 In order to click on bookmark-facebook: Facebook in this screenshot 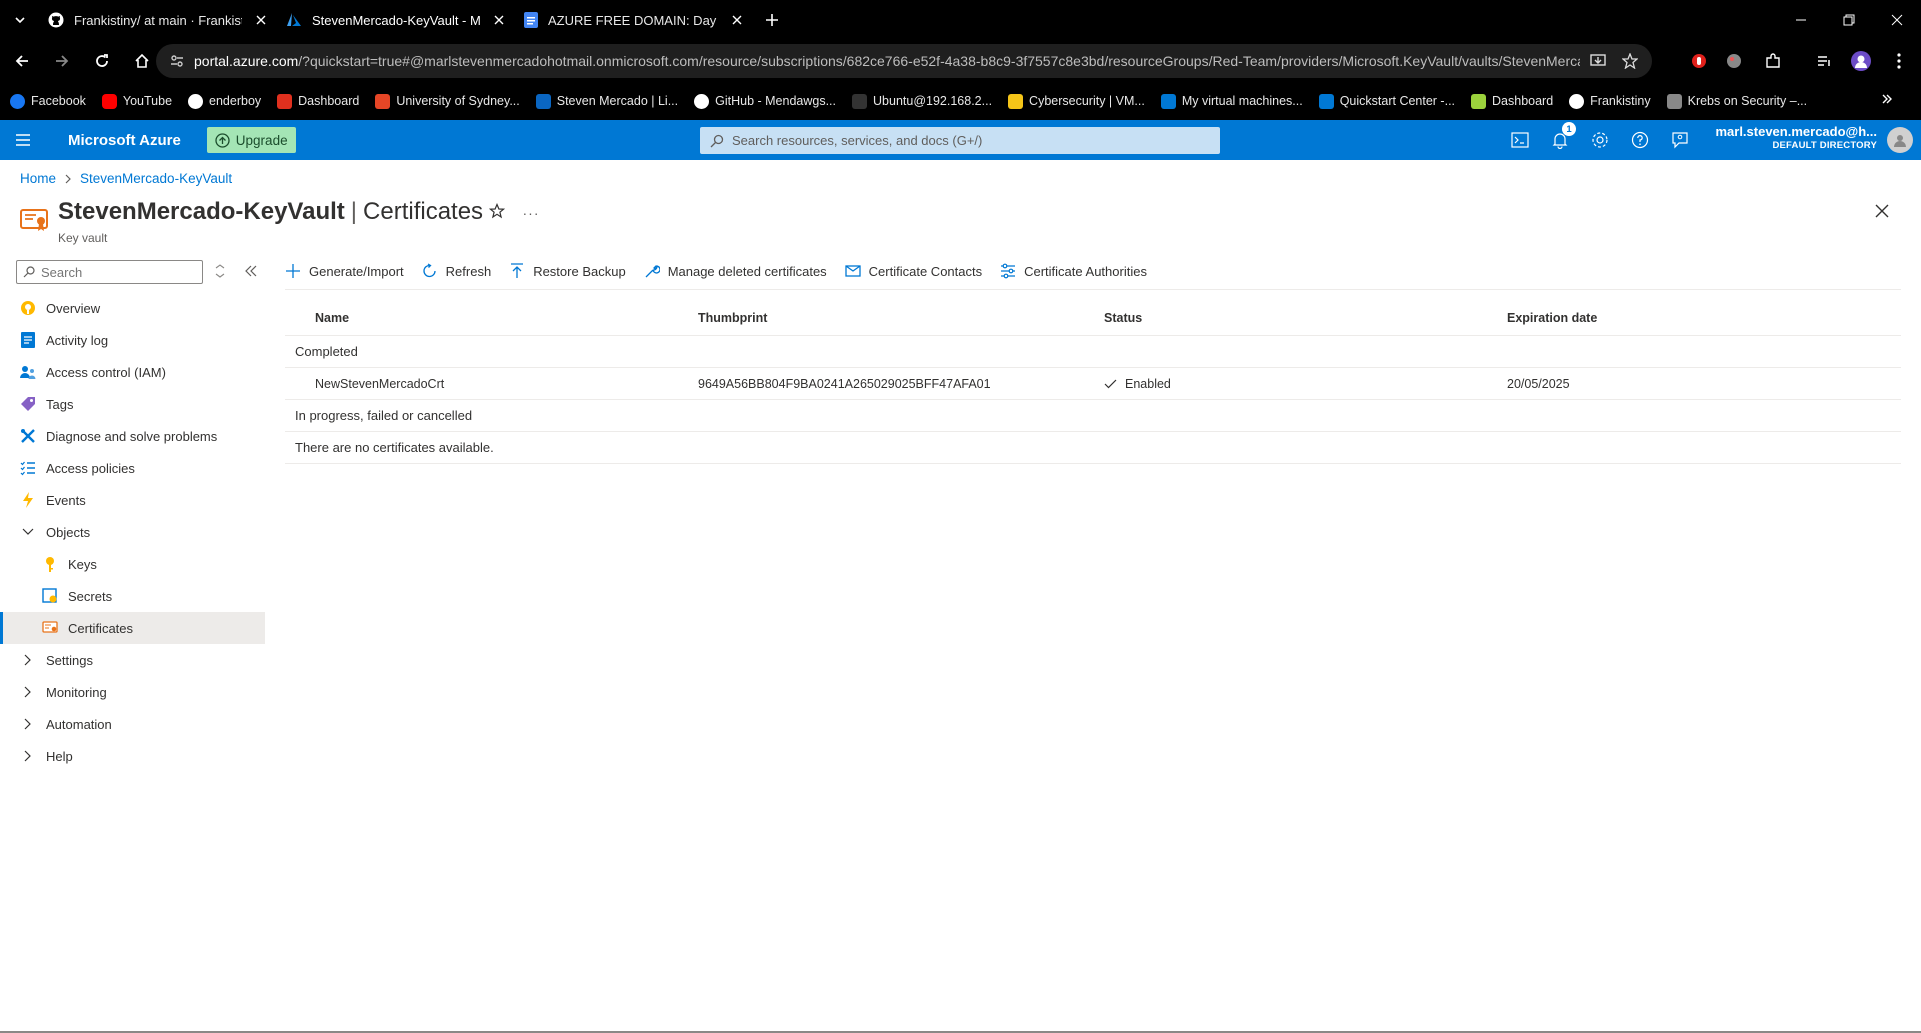, I will do `click(48, 101)`.